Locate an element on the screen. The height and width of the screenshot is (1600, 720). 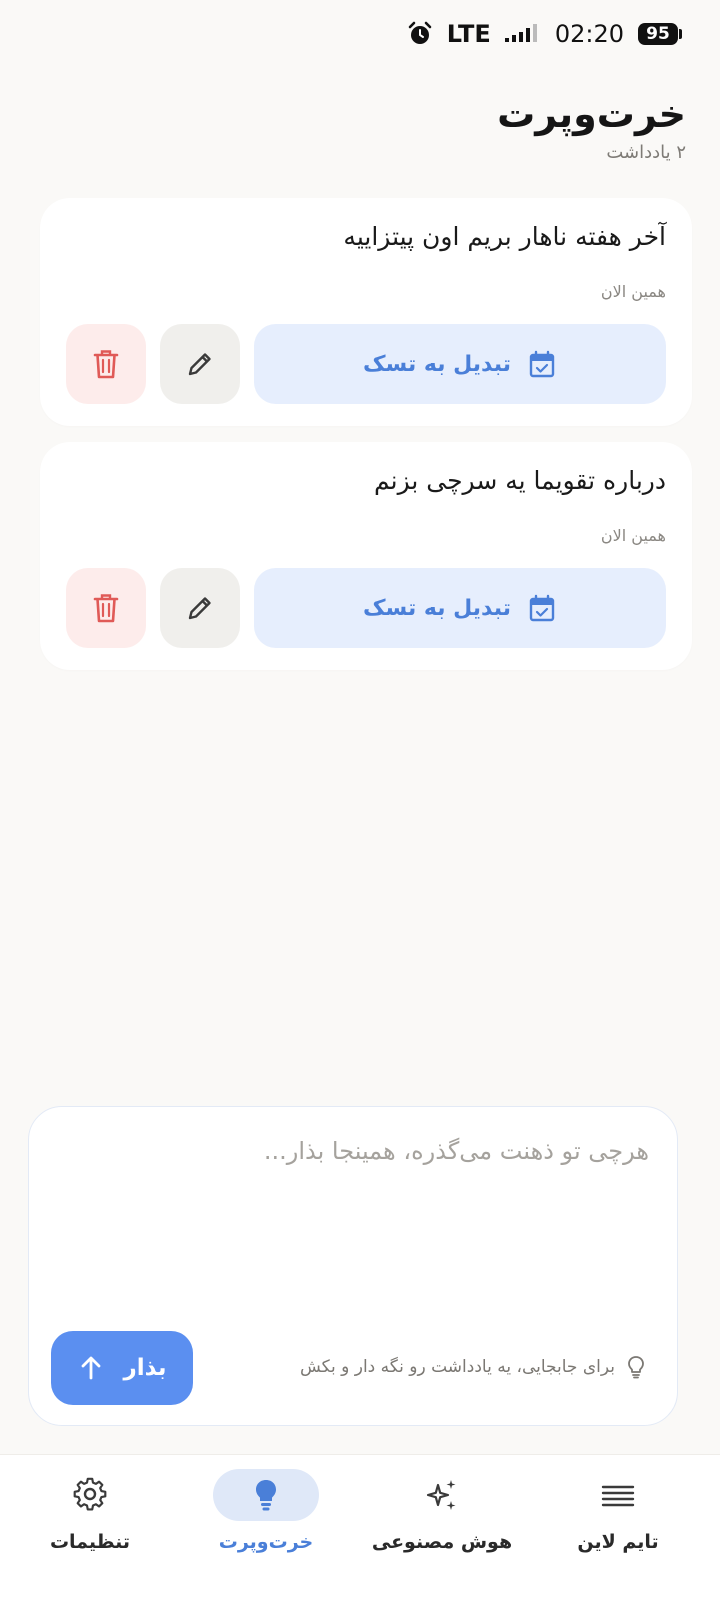
note-input is located at coordinates (354, 1227).